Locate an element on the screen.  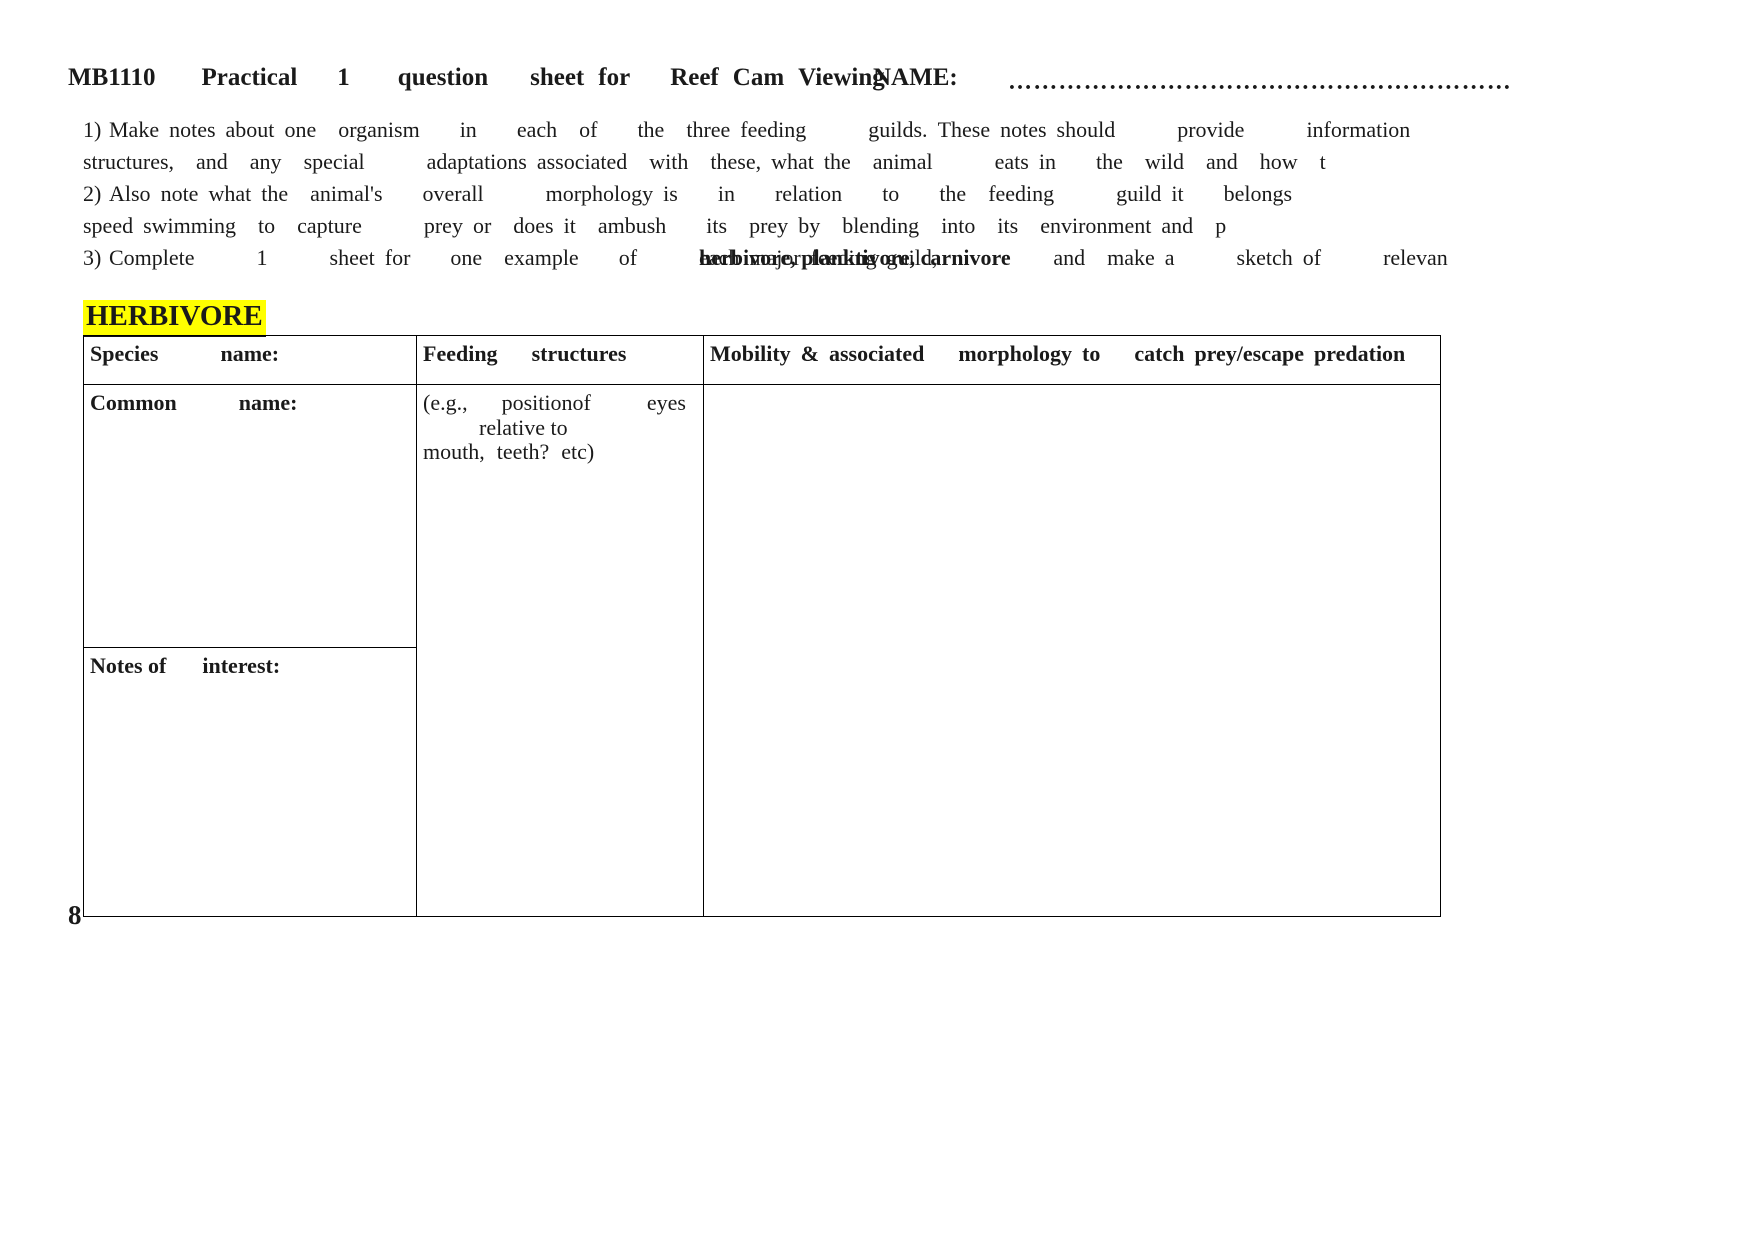
cell-common-name: Common name: is located at coordinates (250, 516).